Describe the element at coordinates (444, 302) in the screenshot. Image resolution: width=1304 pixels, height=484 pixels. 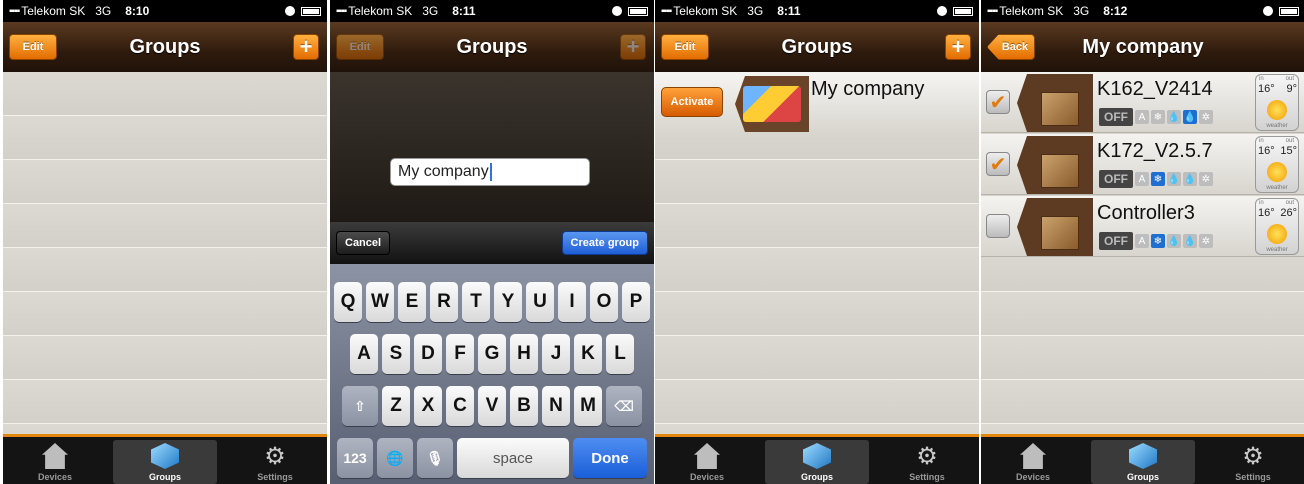
I see `letter-key: R` at that location.